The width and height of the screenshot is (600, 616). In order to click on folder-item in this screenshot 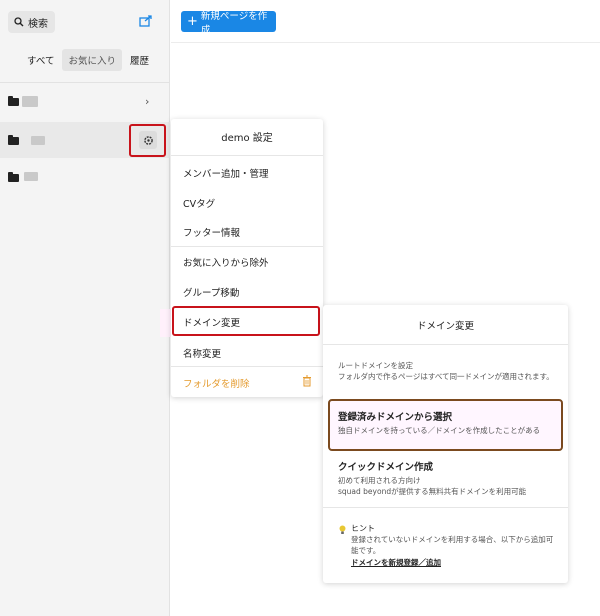, I will do `click(85, 177)`.